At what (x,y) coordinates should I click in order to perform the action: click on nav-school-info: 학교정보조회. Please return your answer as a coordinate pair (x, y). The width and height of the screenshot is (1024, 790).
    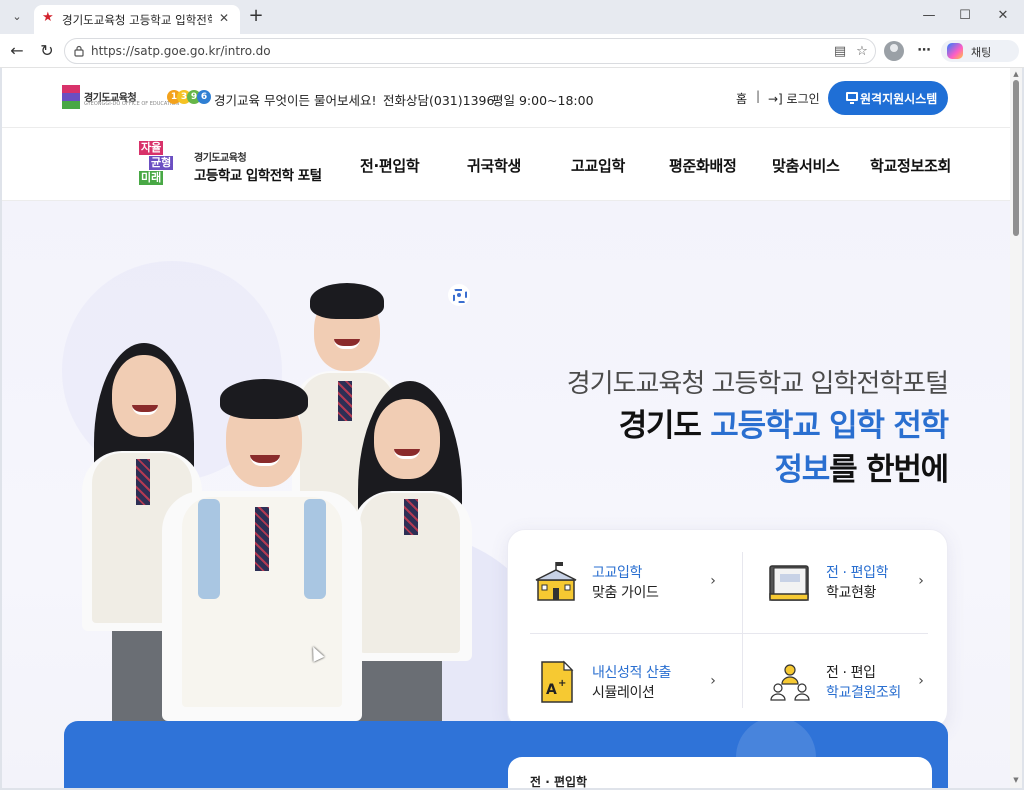
    Looking at the image, I should click on (910, 165).